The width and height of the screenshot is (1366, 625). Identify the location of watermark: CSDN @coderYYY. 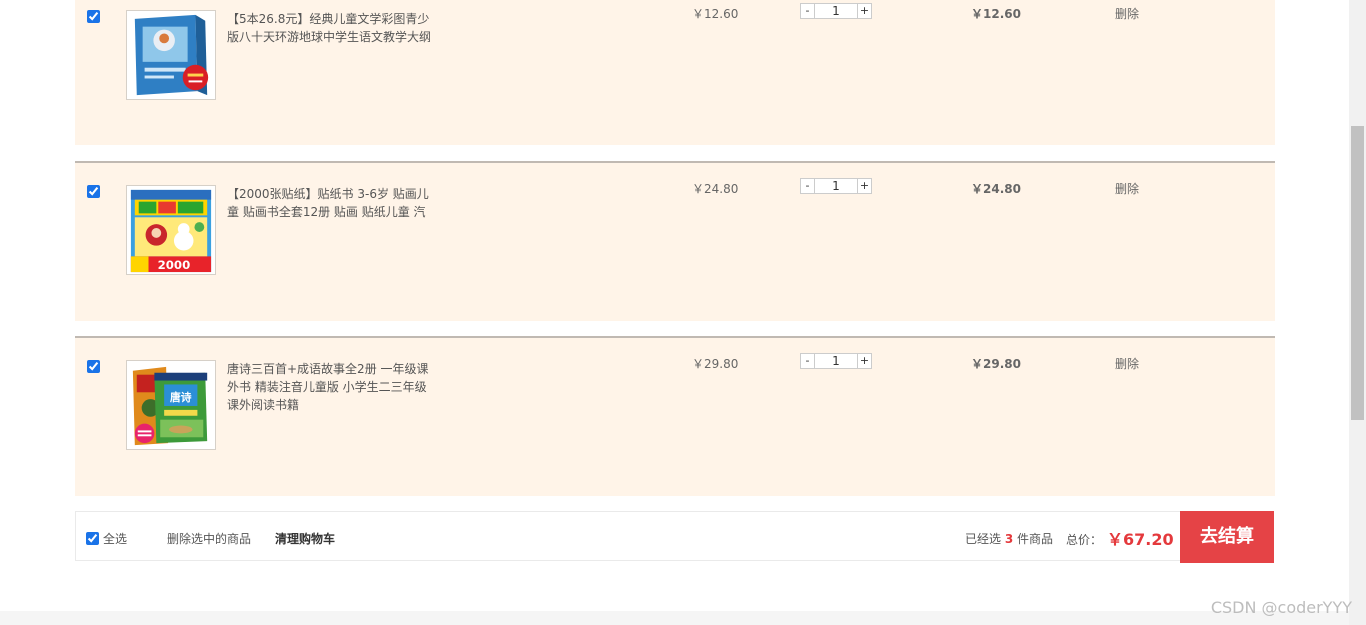
(1281, 607).